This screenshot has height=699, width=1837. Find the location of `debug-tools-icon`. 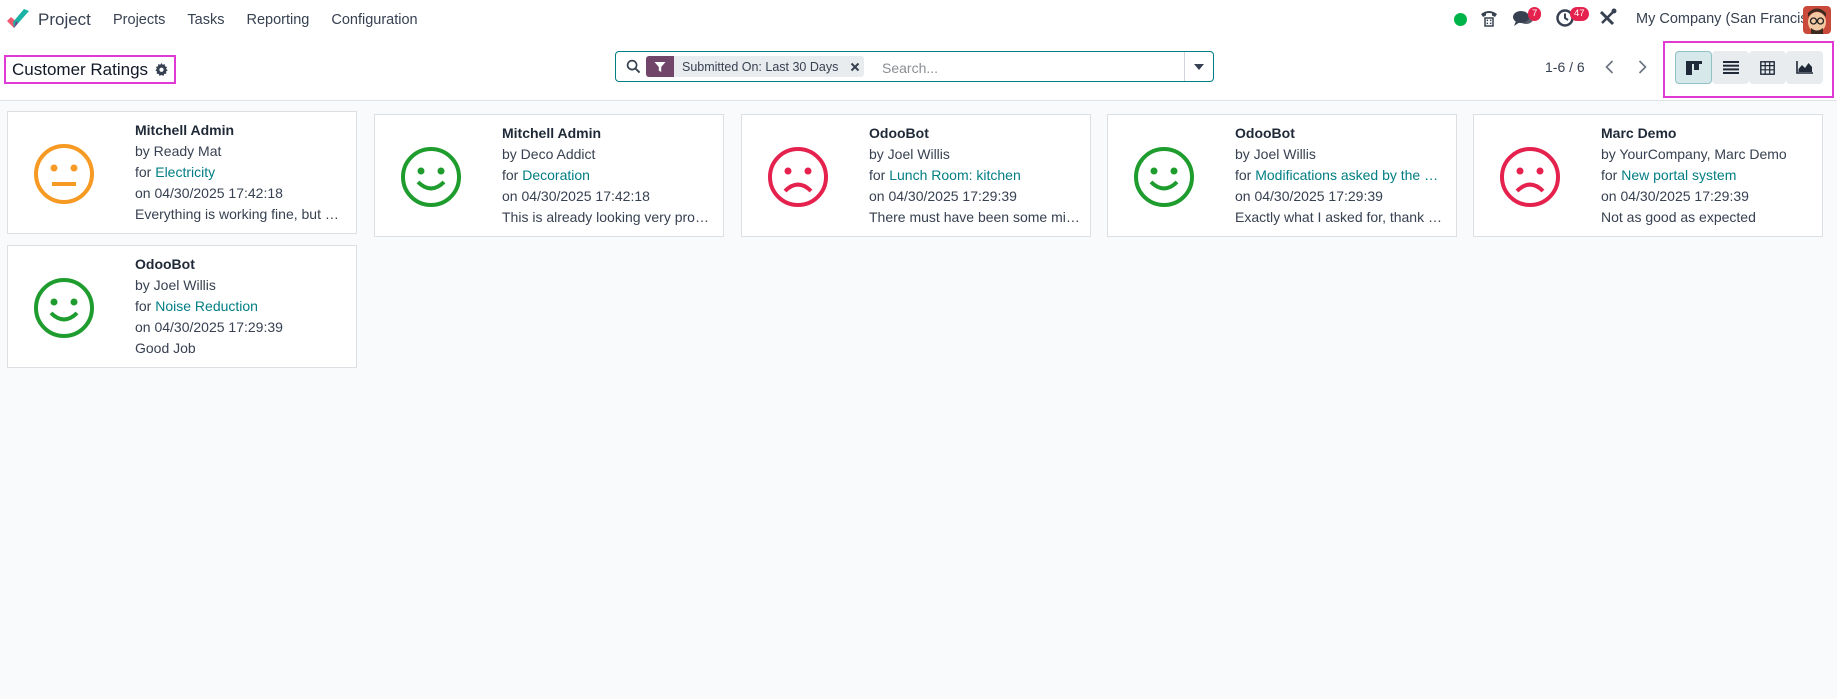

debug-tools-icon is located at coordinates (1608, 18).